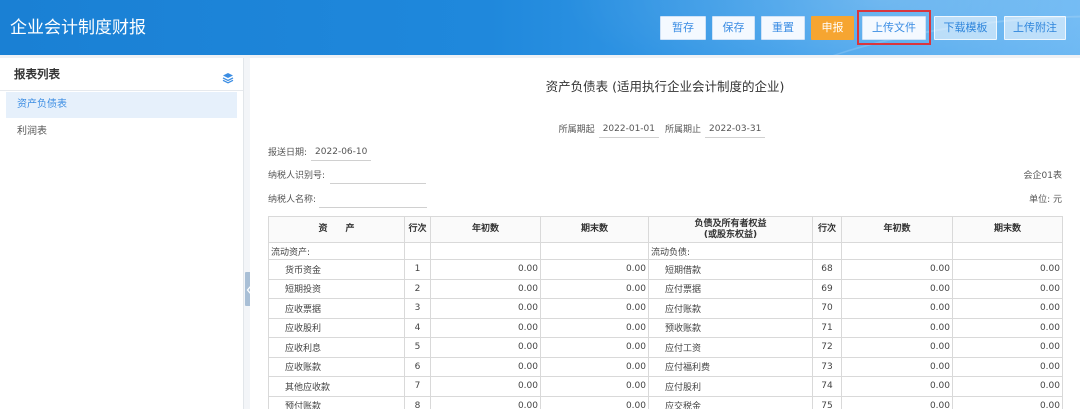 Image resolution: width=1080 pixels, height=409 pixels. What do you see at coordinates (730, 327) in the screenshot?
I see `liability-name-cell: 预收账款` at bounding box center [730, 327].